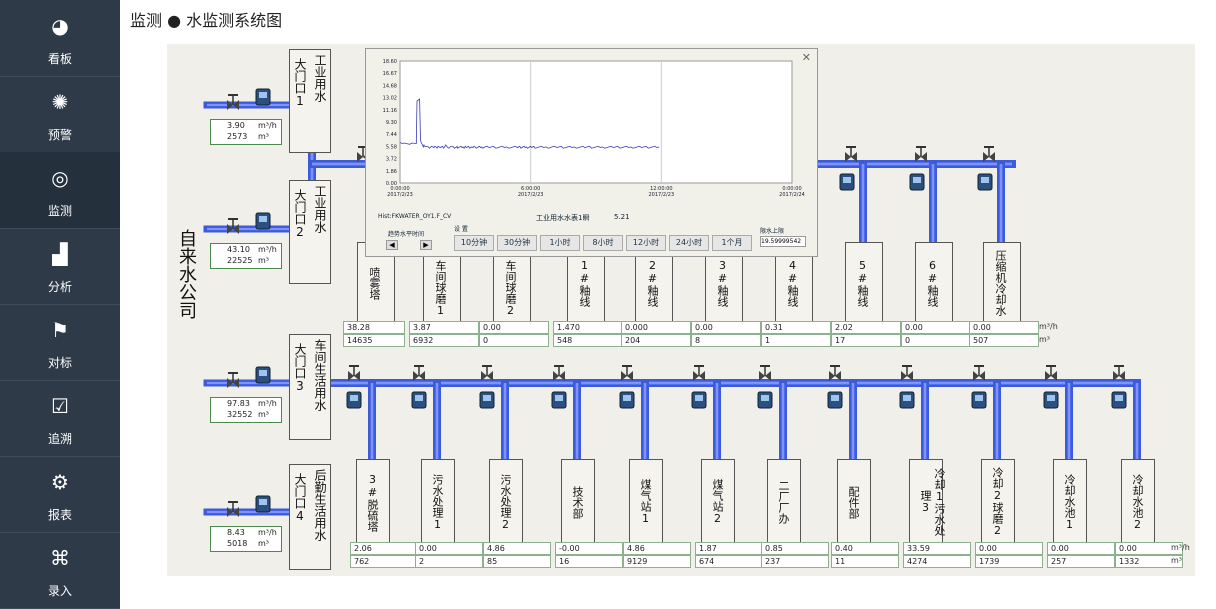  Describe the element at coordinates (578, 501) in the screenshot. I see `bottom-branch-box: 技术部` at that location.